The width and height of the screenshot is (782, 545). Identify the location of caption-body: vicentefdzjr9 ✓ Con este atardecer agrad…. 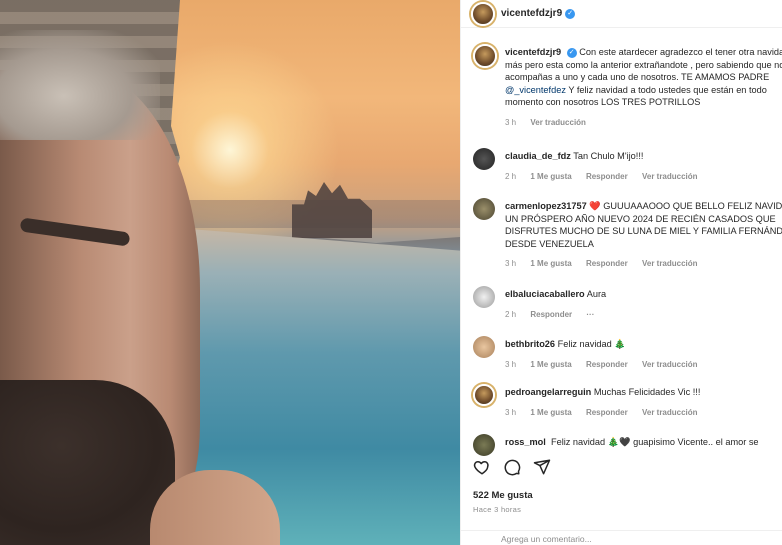
(643, 87).